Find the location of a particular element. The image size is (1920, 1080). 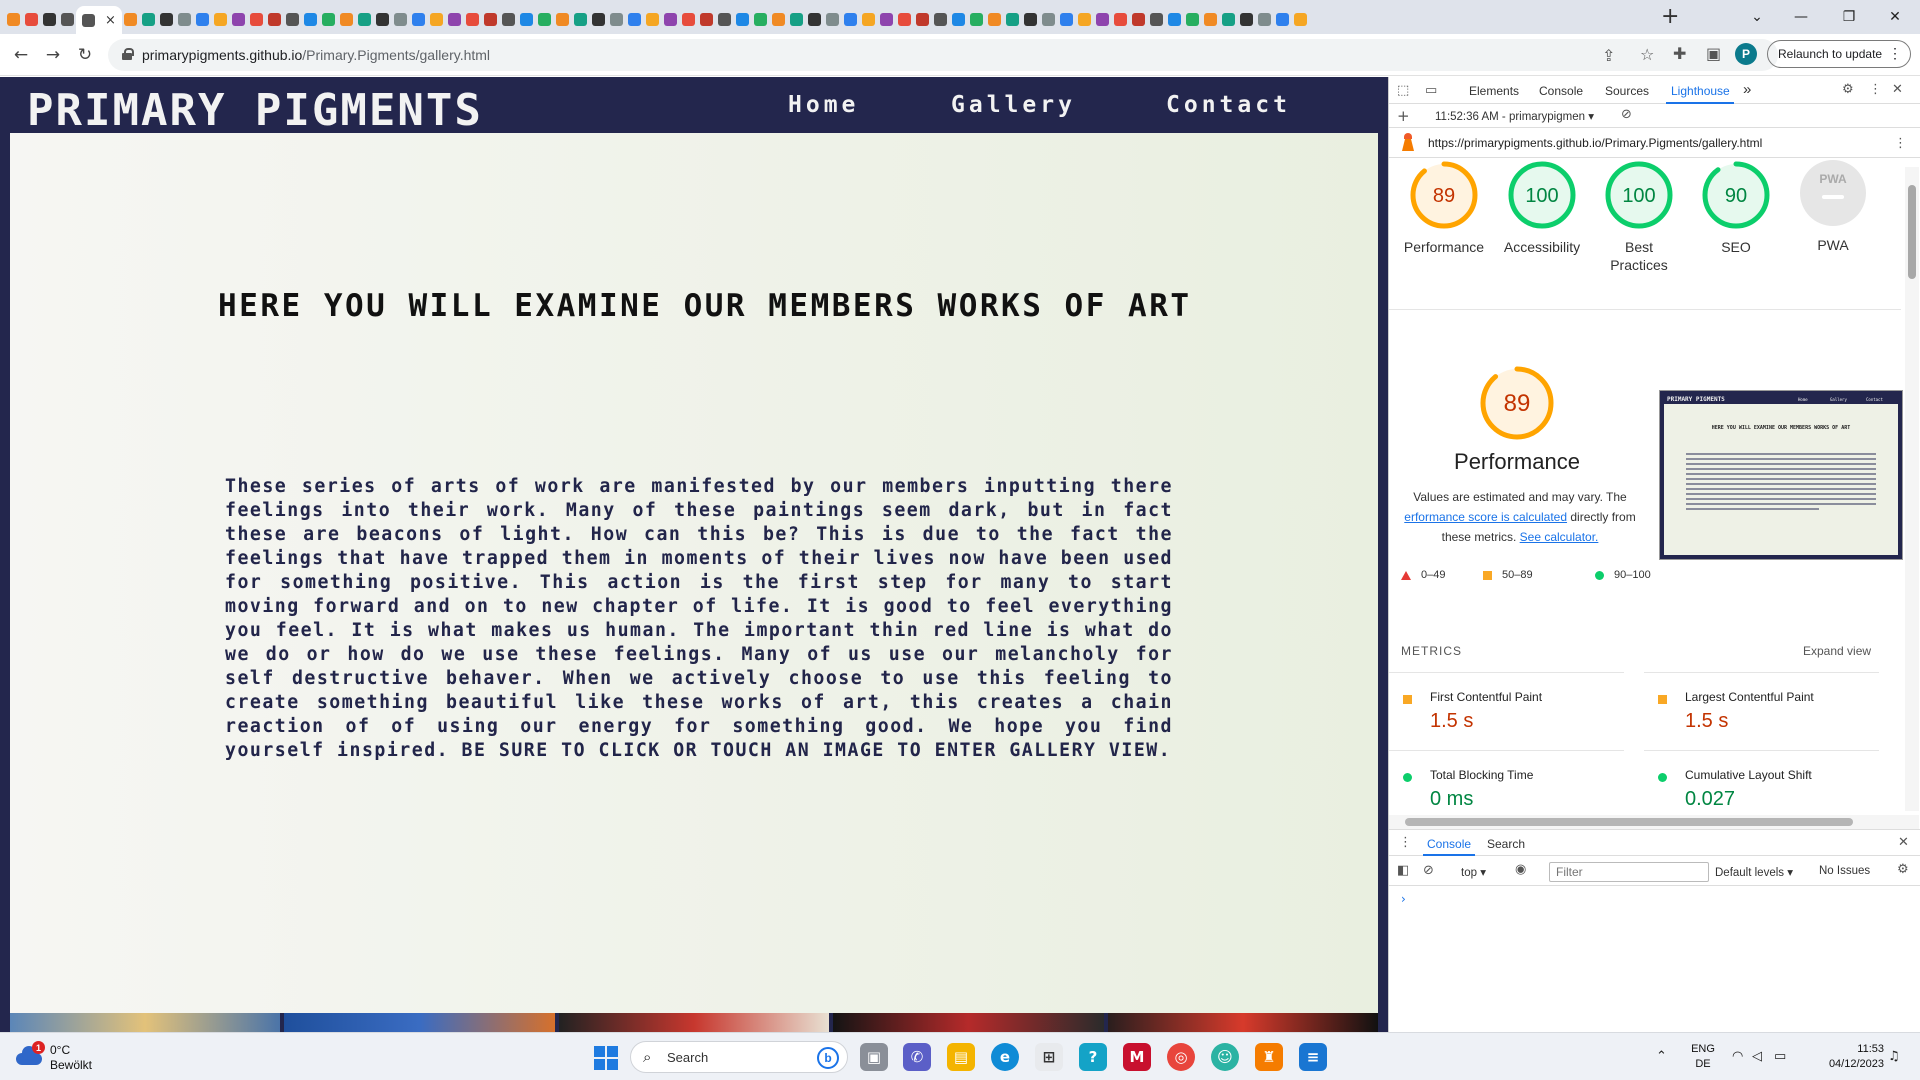

wifi-icon: ◠ is located at coordinates (1737, 1056).